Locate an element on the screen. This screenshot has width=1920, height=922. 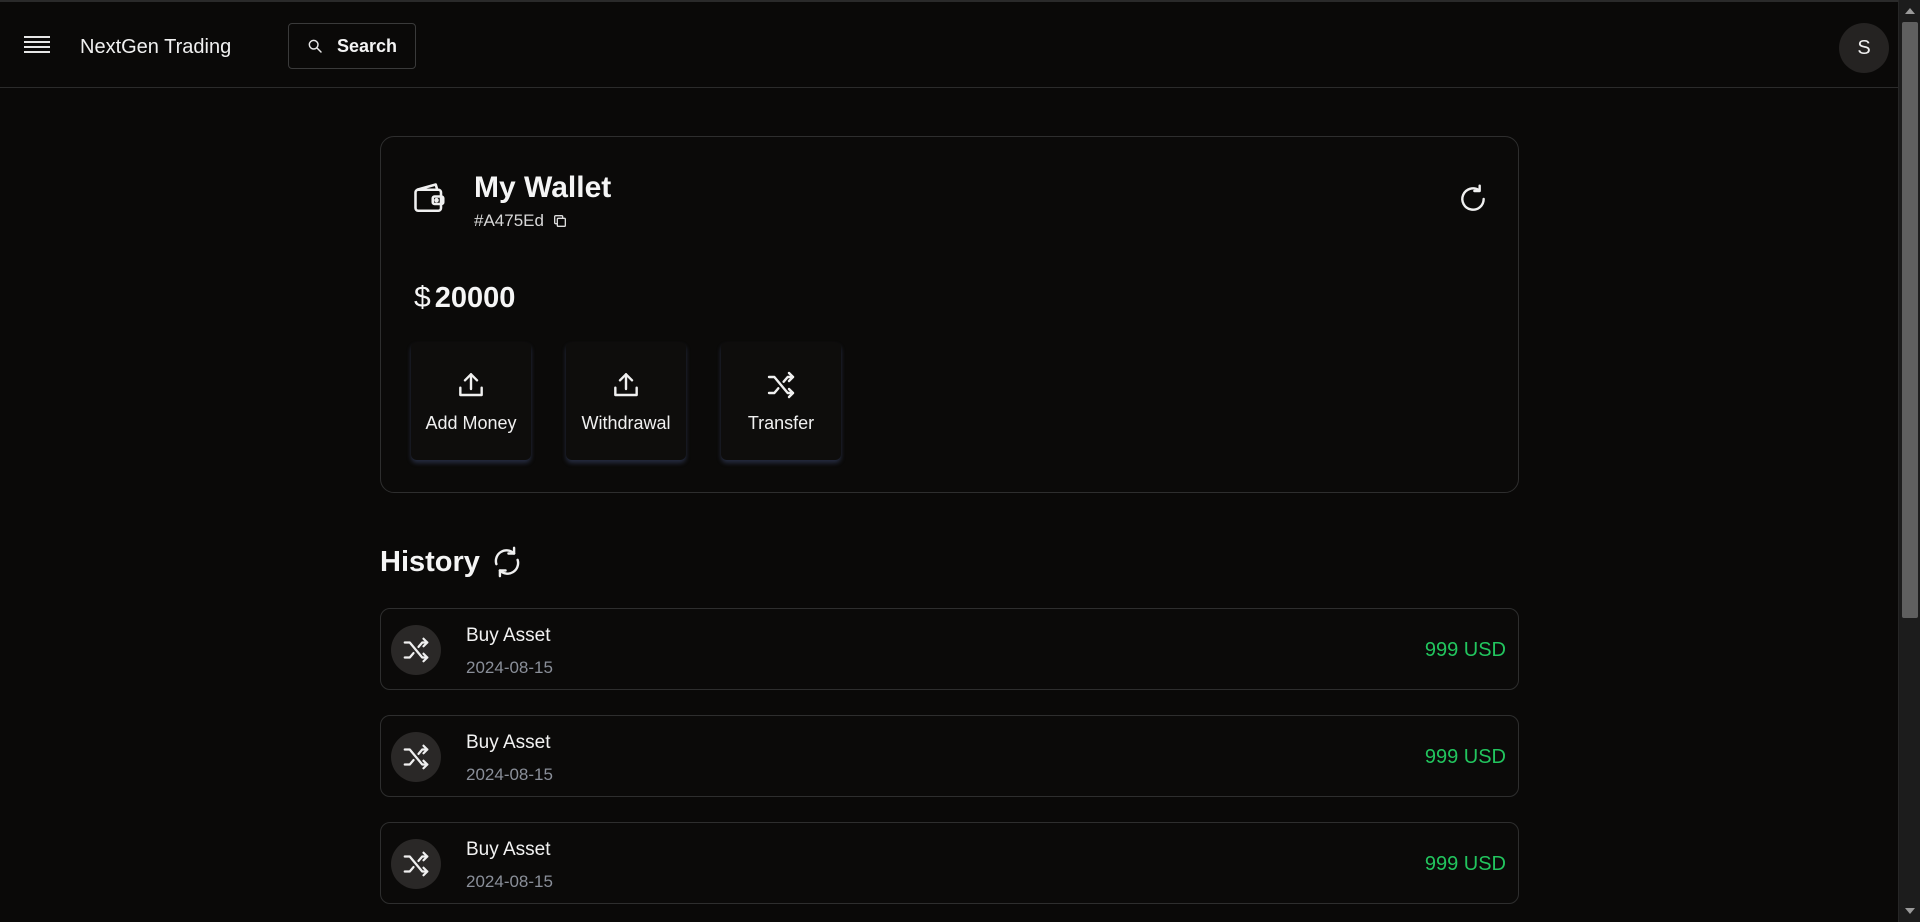
wallet-id-row: #A475Ed is located at coordinates (521, 221).